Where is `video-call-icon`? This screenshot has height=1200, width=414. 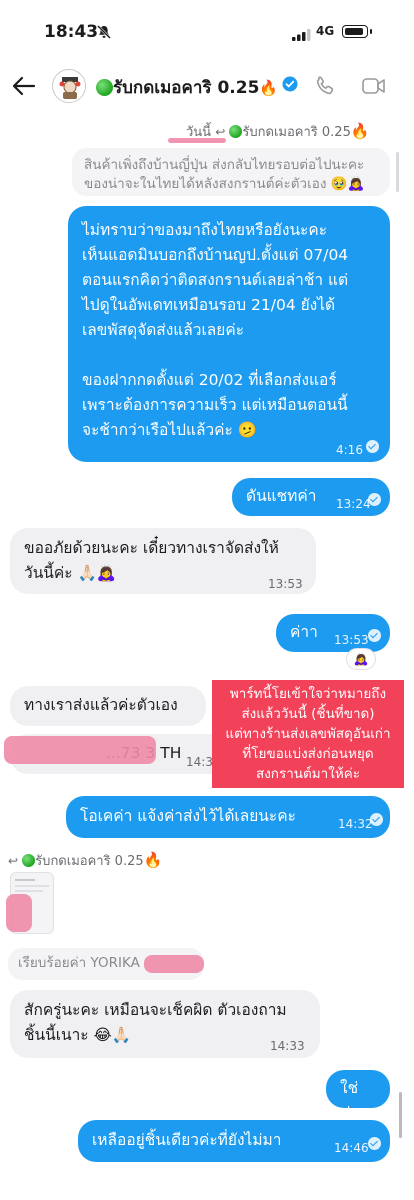 video-call-icon is located at coordinates (374, 88).